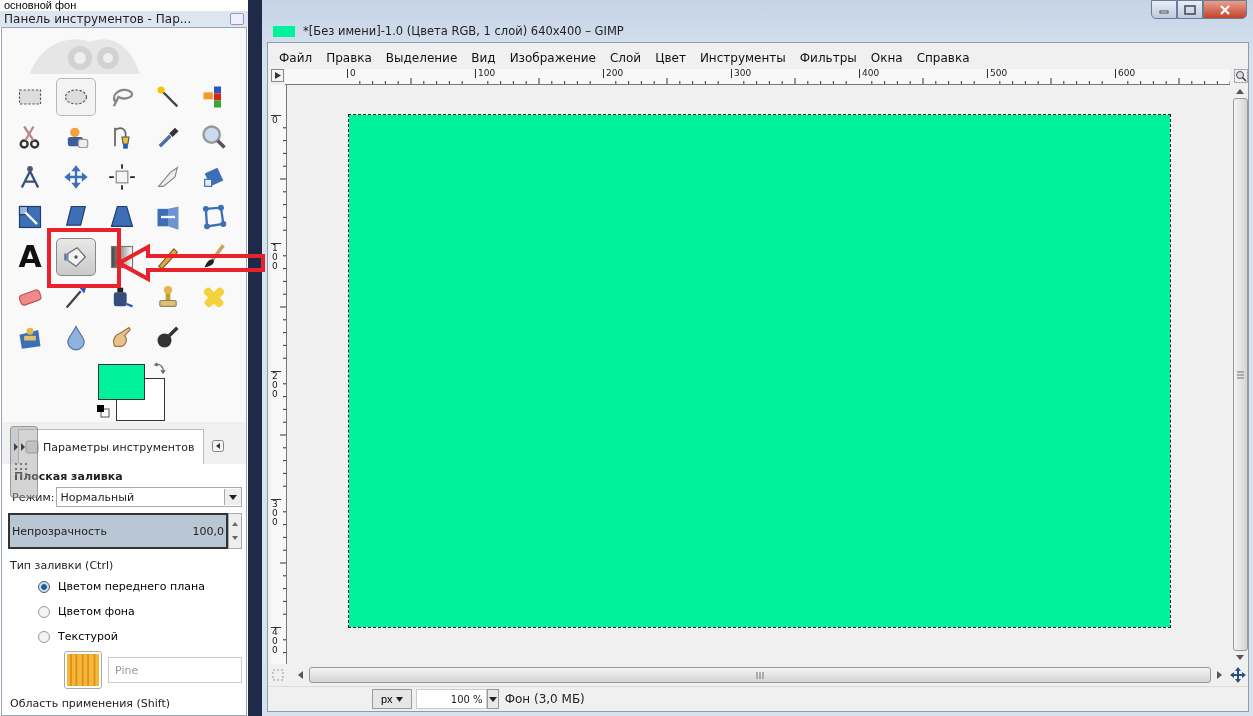 This screenshot has width=1253, height=716. Describe the element at coordinates (122, 177) in the screenshot. I see `align-icon` at that location.